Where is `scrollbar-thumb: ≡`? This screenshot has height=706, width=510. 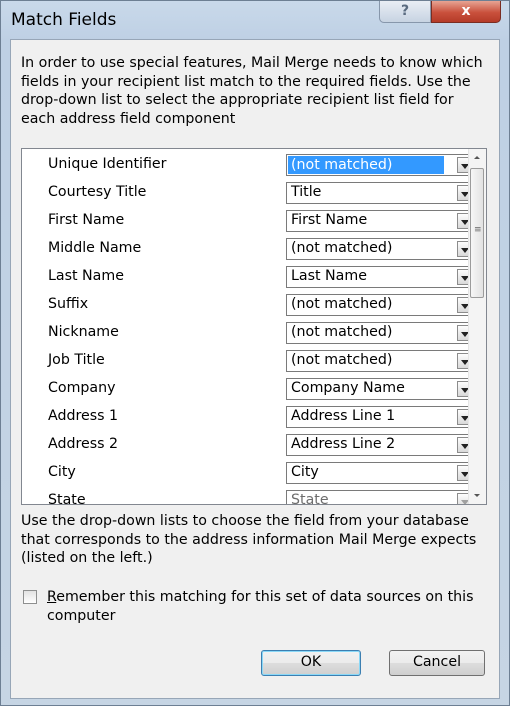 scrollbar-thumb: ≡ is located at coordinates (477, 233).